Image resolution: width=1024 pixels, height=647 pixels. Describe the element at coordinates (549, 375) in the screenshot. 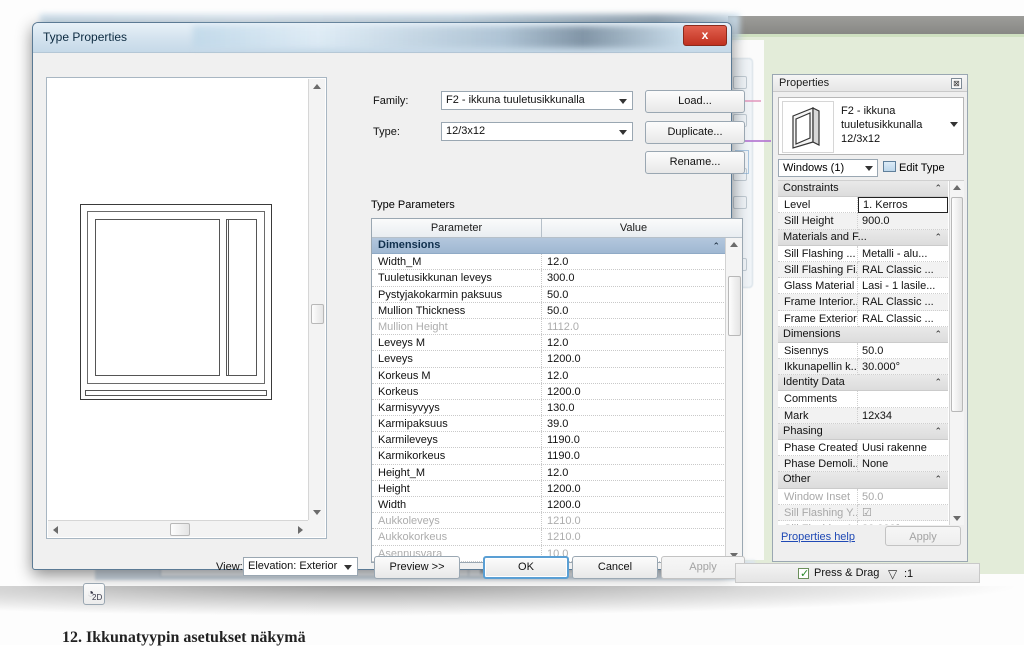

I see `table-row: Korkeus M 12.0` at that location.